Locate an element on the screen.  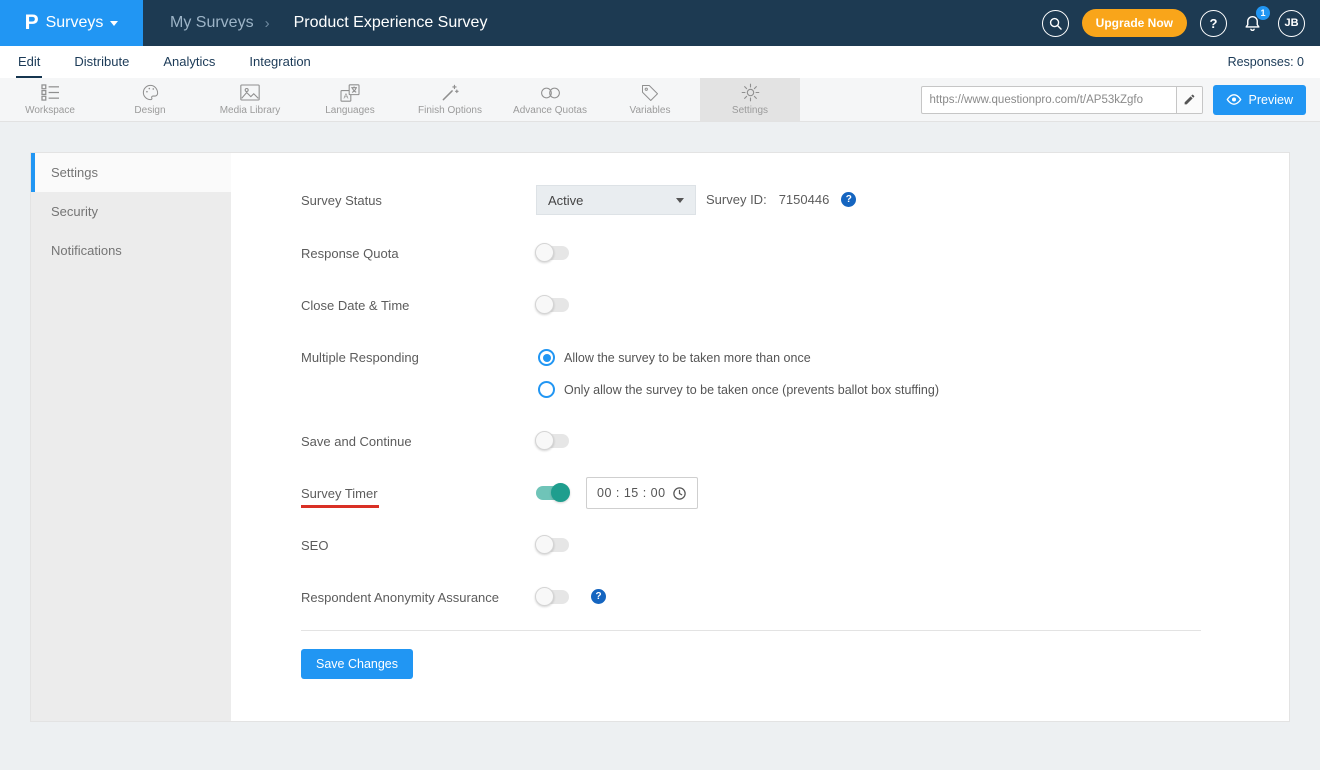
toolbar-item-finish-options: Finish Options is located at coordinates (450, 99).